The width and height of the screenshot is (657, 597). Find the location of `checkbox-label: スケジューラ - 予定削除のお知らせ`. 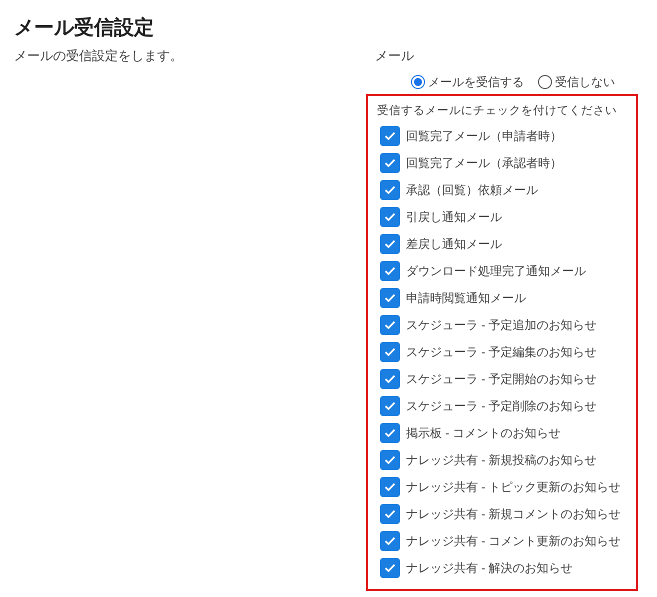

checkbox-label: スケジューラ - 予定削除のお知らせ is located at coordinates (501, 406).